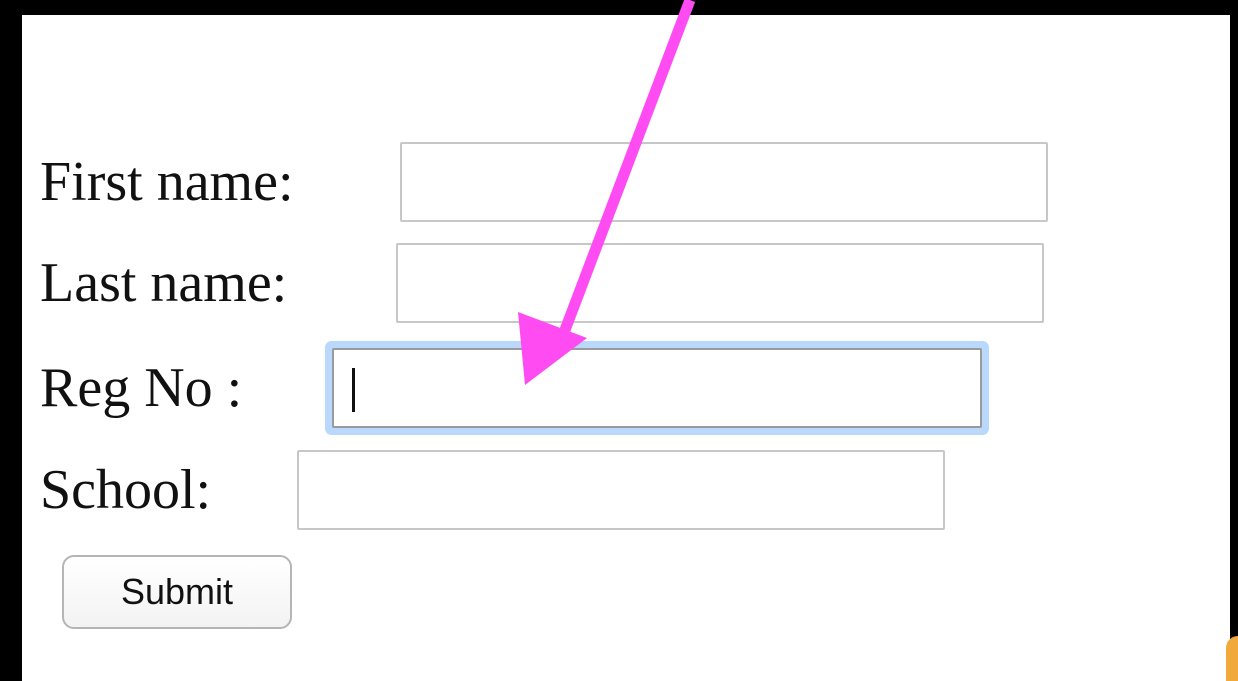 The image size is (1238, 681). I want to click on first-name-input, so click(724, 182).